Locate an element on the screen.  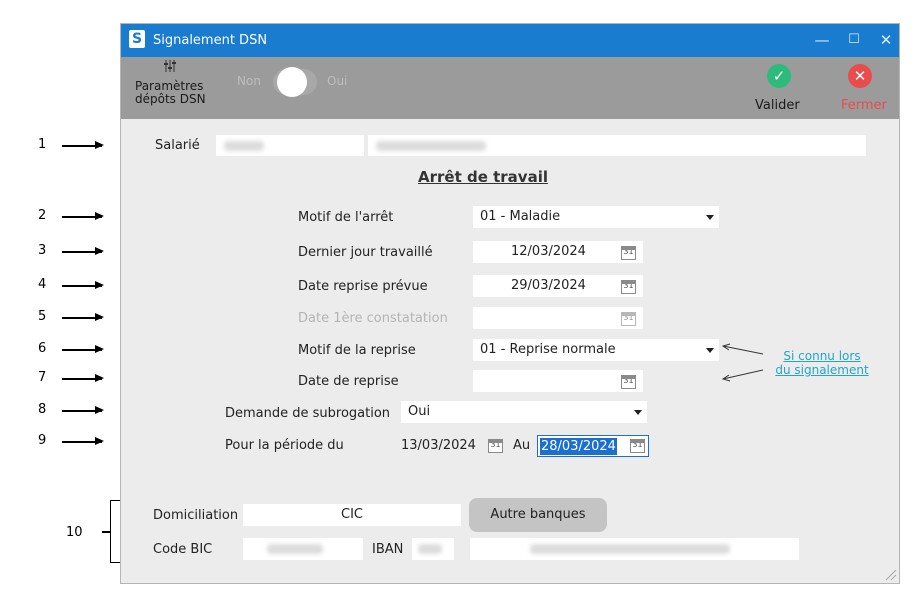
date-reprise-label: Date de reprise is located at coordinates (348, 381).